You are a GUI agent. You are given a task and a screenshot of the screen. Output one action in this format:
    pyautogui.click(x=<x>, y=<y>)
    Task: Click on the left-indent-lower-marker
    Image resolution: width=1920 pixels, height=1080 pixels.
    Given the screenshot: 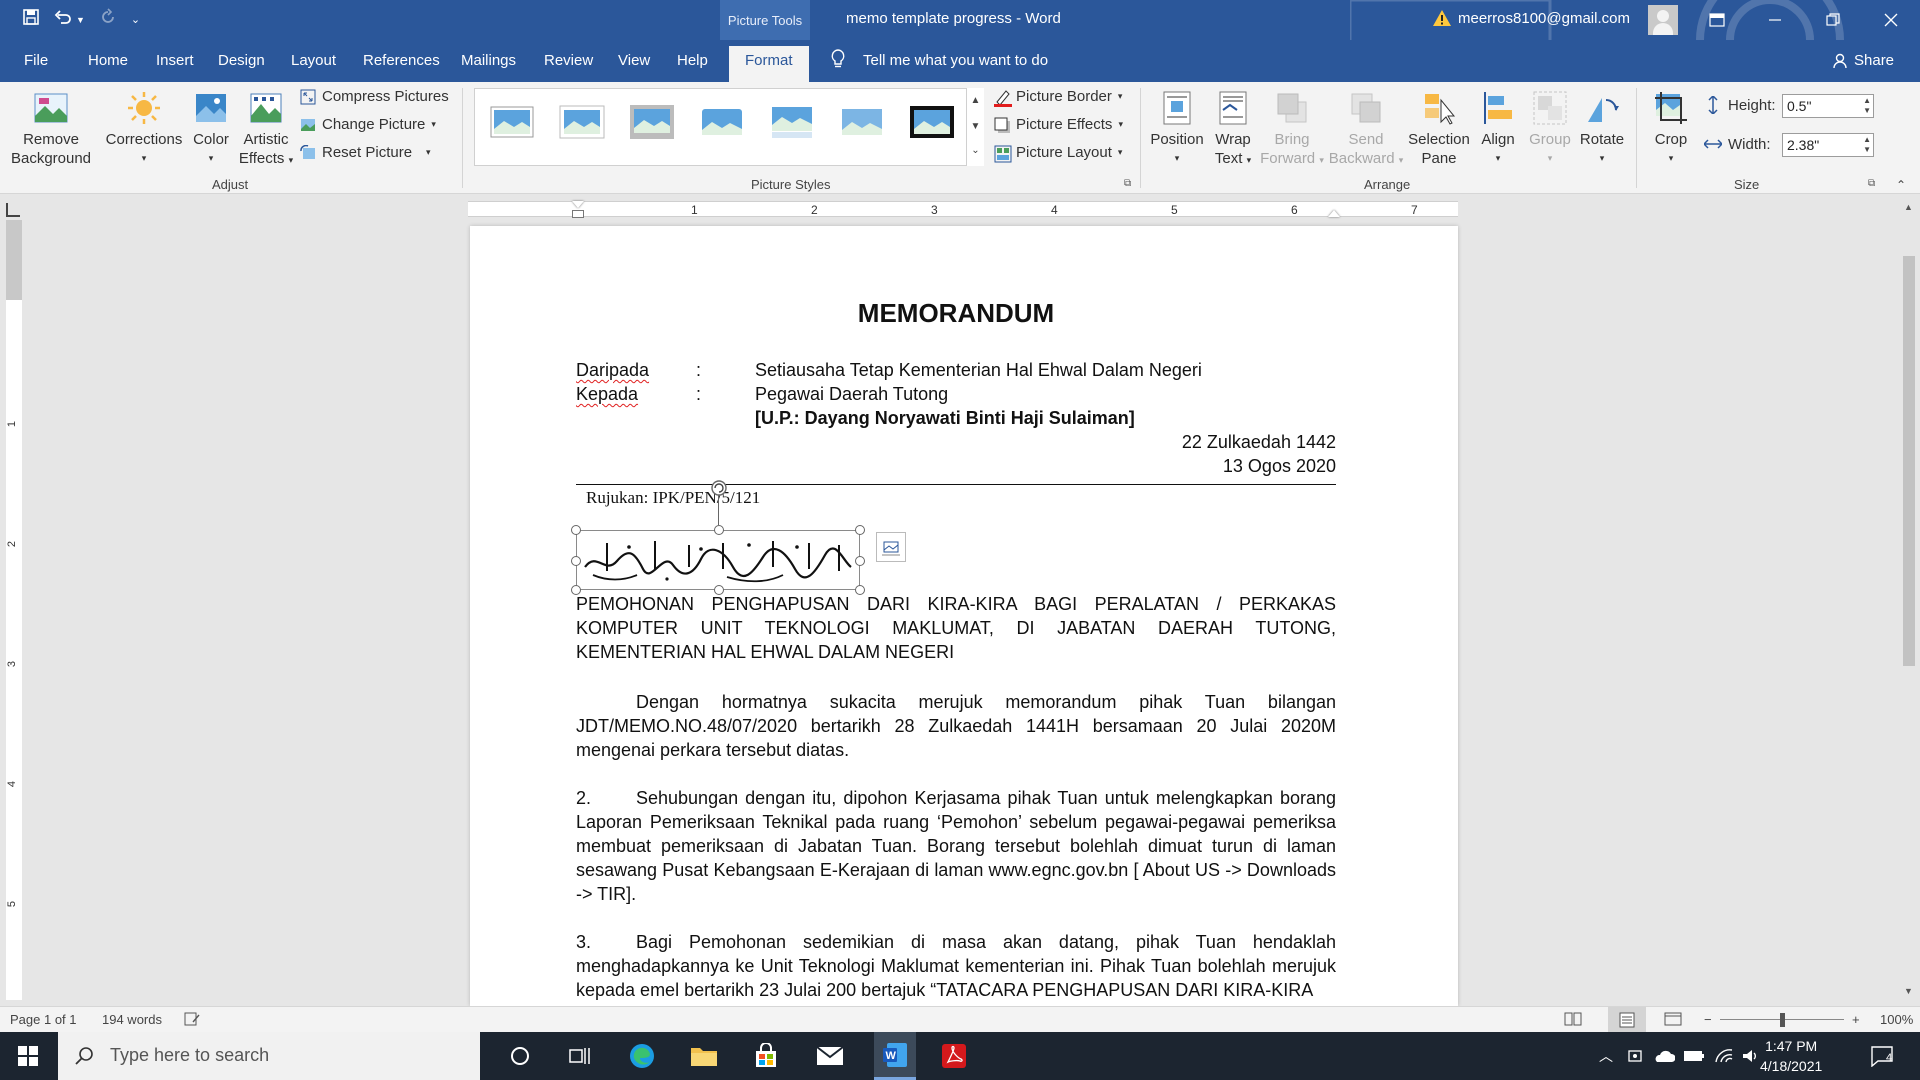 What is the action you would take?
    pyautogui.click(x=578, y=214)
    